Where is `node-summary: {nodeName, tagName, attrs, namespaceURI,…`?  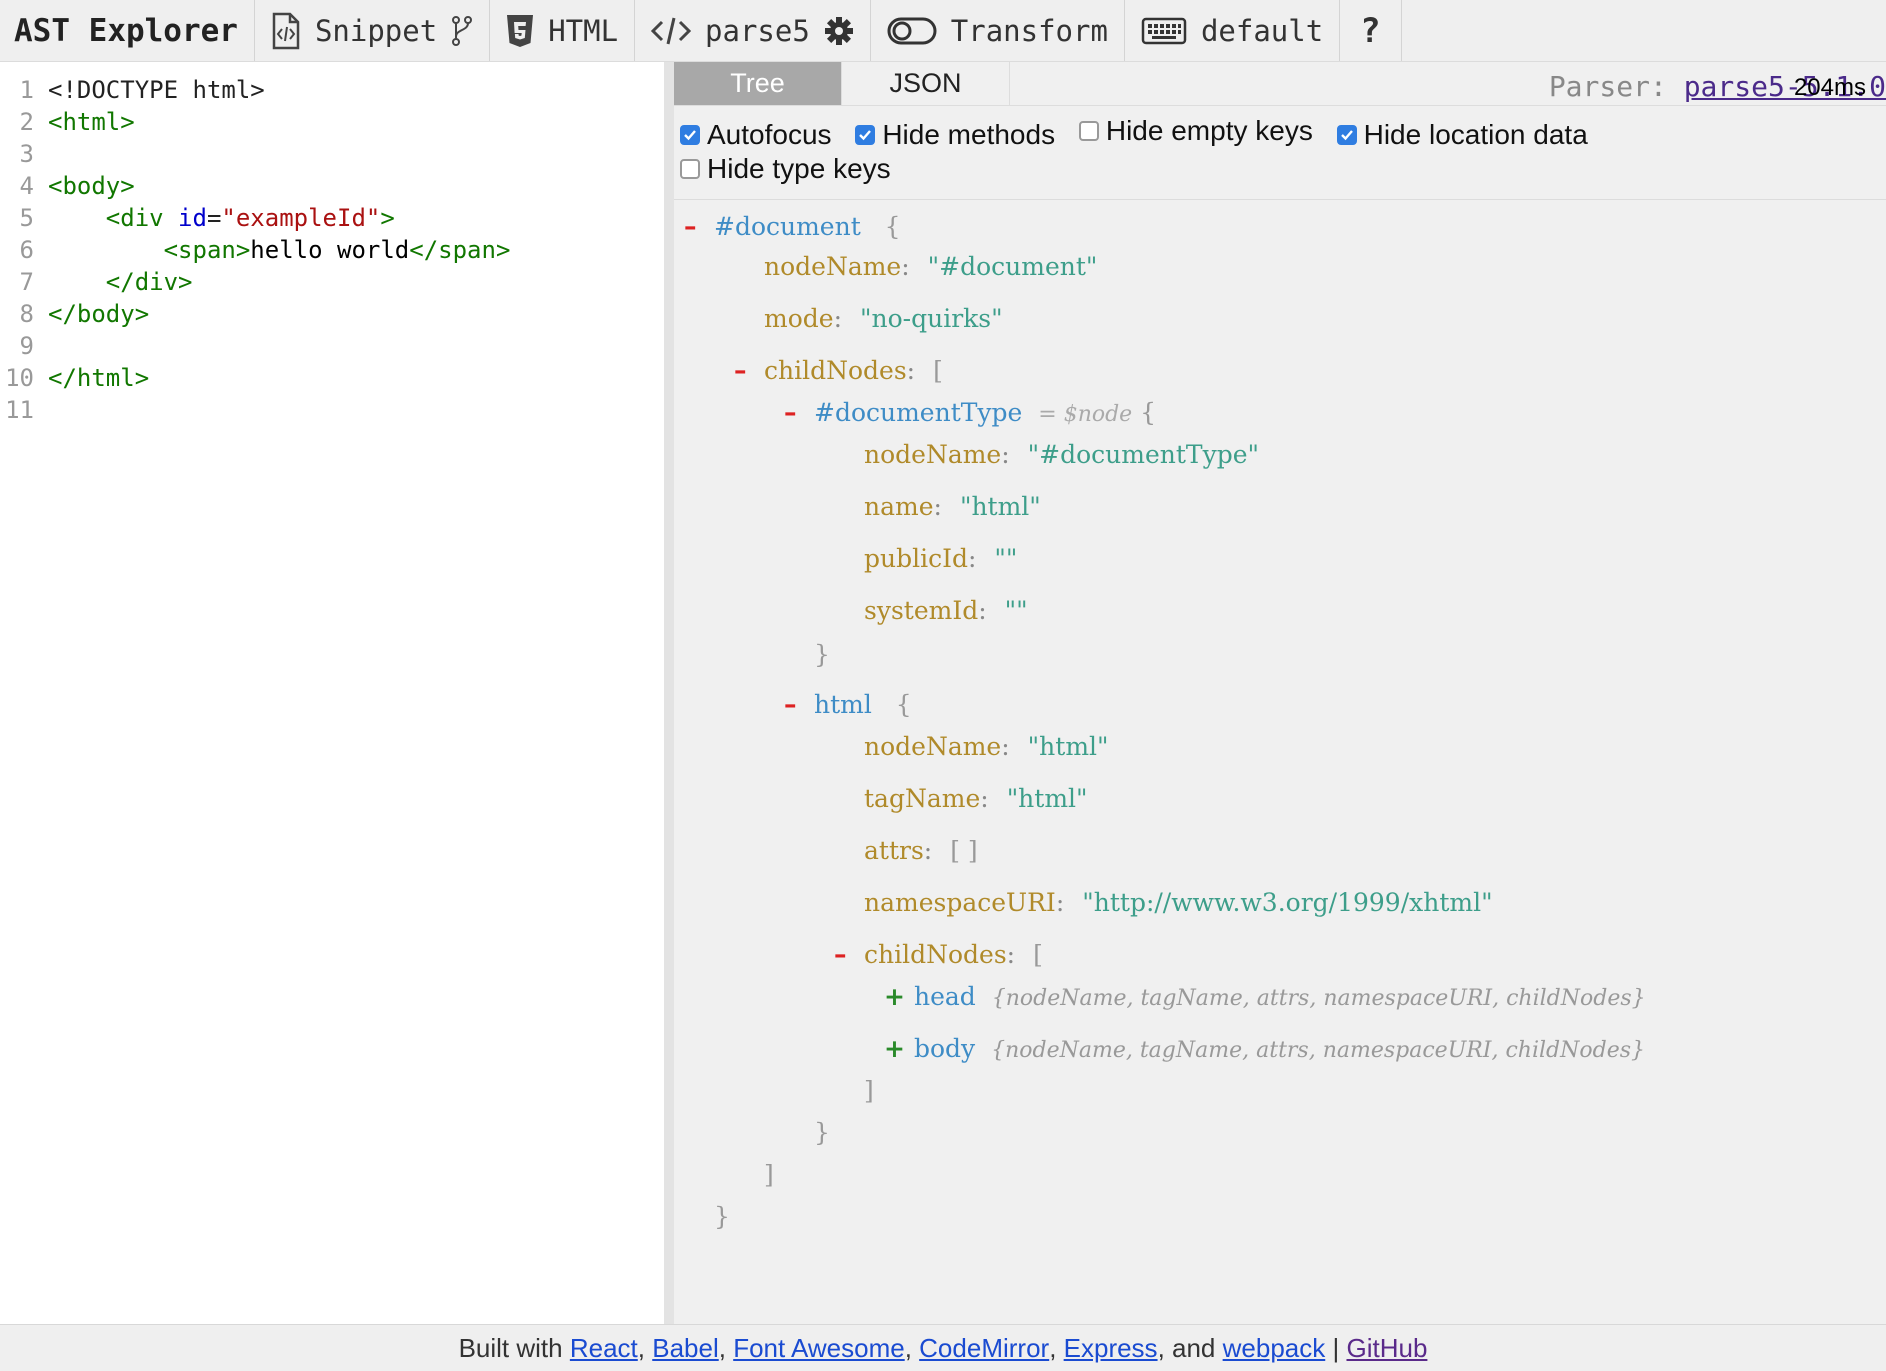
node-summary: {nodeName, tagName, attrs, namespaceURI,… is located at coordinates (1318, 1050).